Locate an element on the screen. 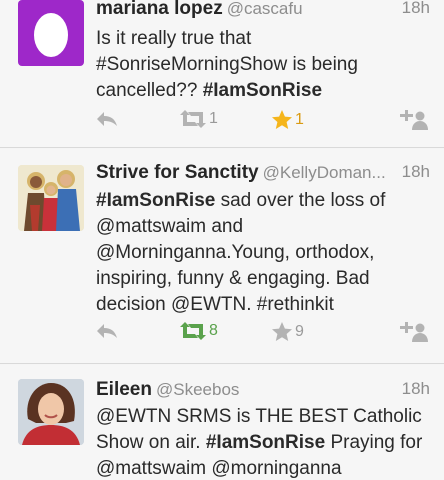  retweet-count: 1 is located at coordinates (213, 118).